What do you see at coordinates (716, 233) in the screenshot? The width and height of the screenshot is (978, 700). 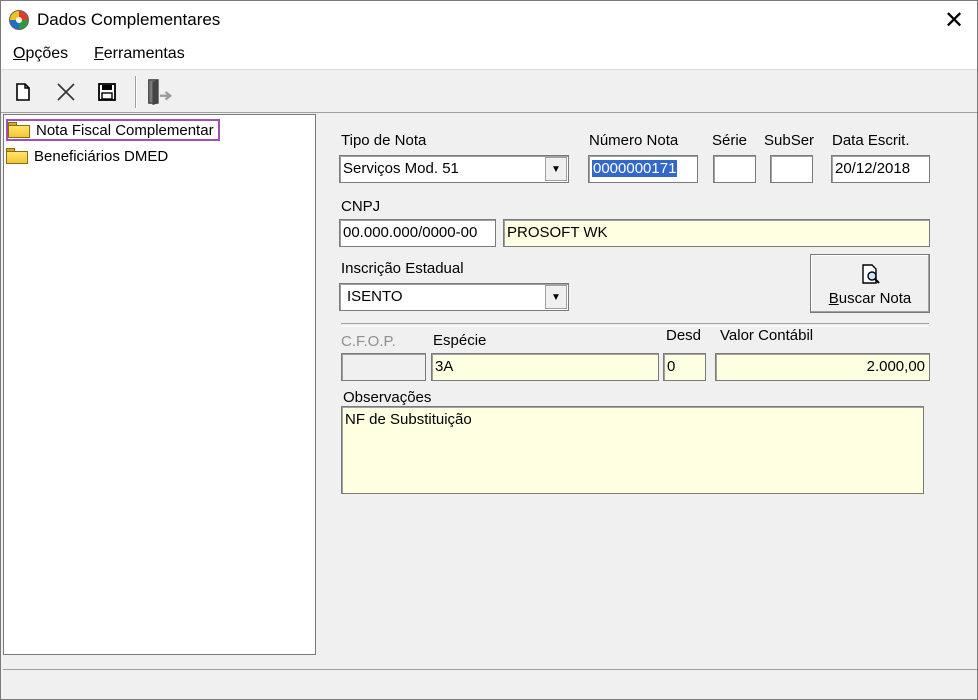 I see `company-name-field: PROSOFT WK` at bounding box center [716, 233].